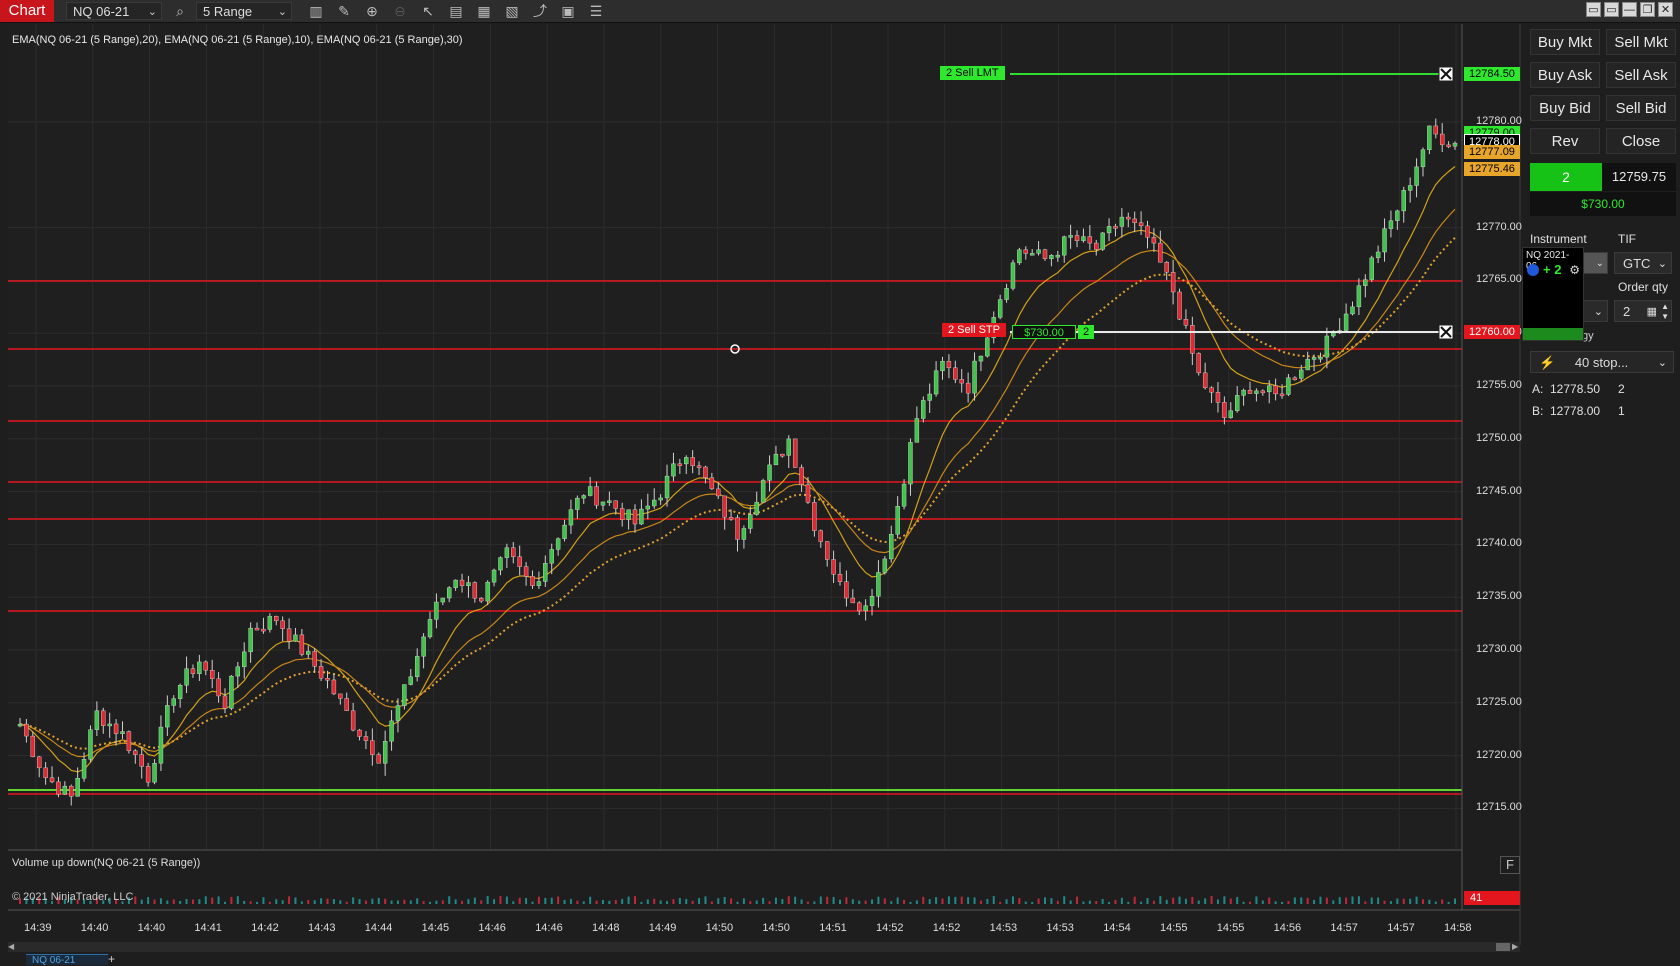 Image resolution: width=1680 pixels, height=966 pixels. Describe the element at coordinates (1643, 311) in the screenshot. I see `order-qty-input: 2 ▦ ▲ ▼` at that location.